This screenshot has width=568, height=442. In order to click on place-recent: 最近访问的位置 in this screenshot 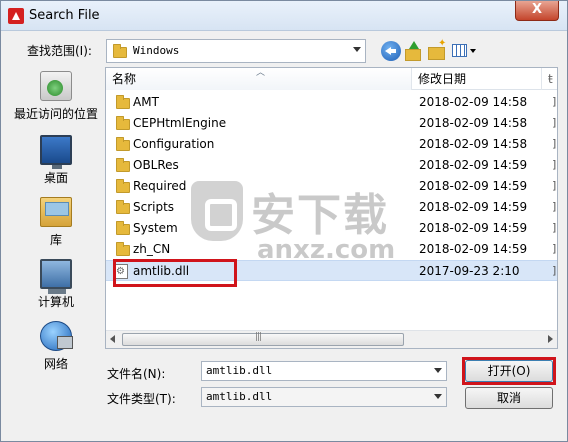, I will do `click(56, 97)`.